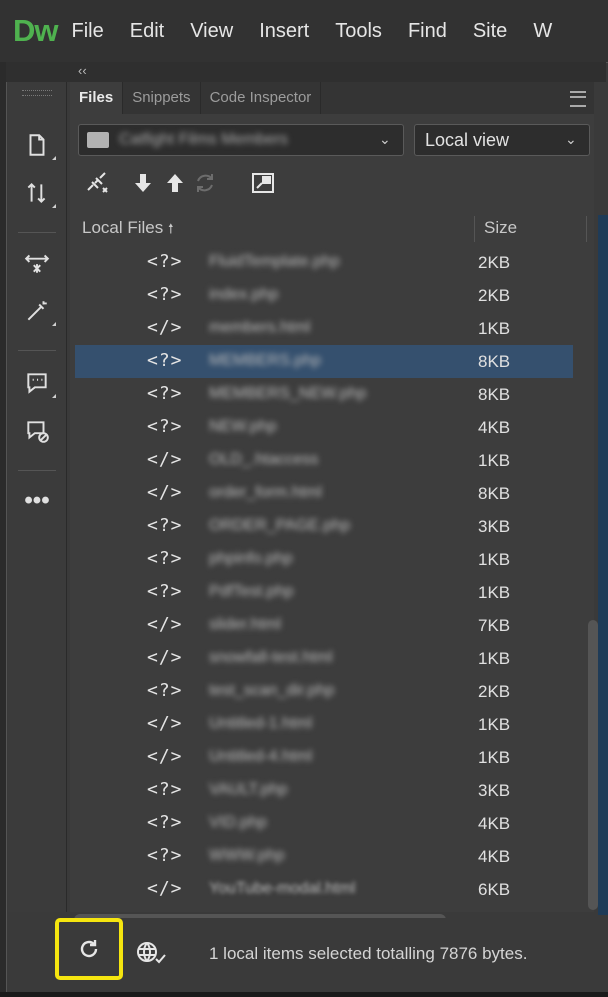 The height and width of the screenshot is (997, 608). I want to click on file-name: slider.html, so click(245, 624).